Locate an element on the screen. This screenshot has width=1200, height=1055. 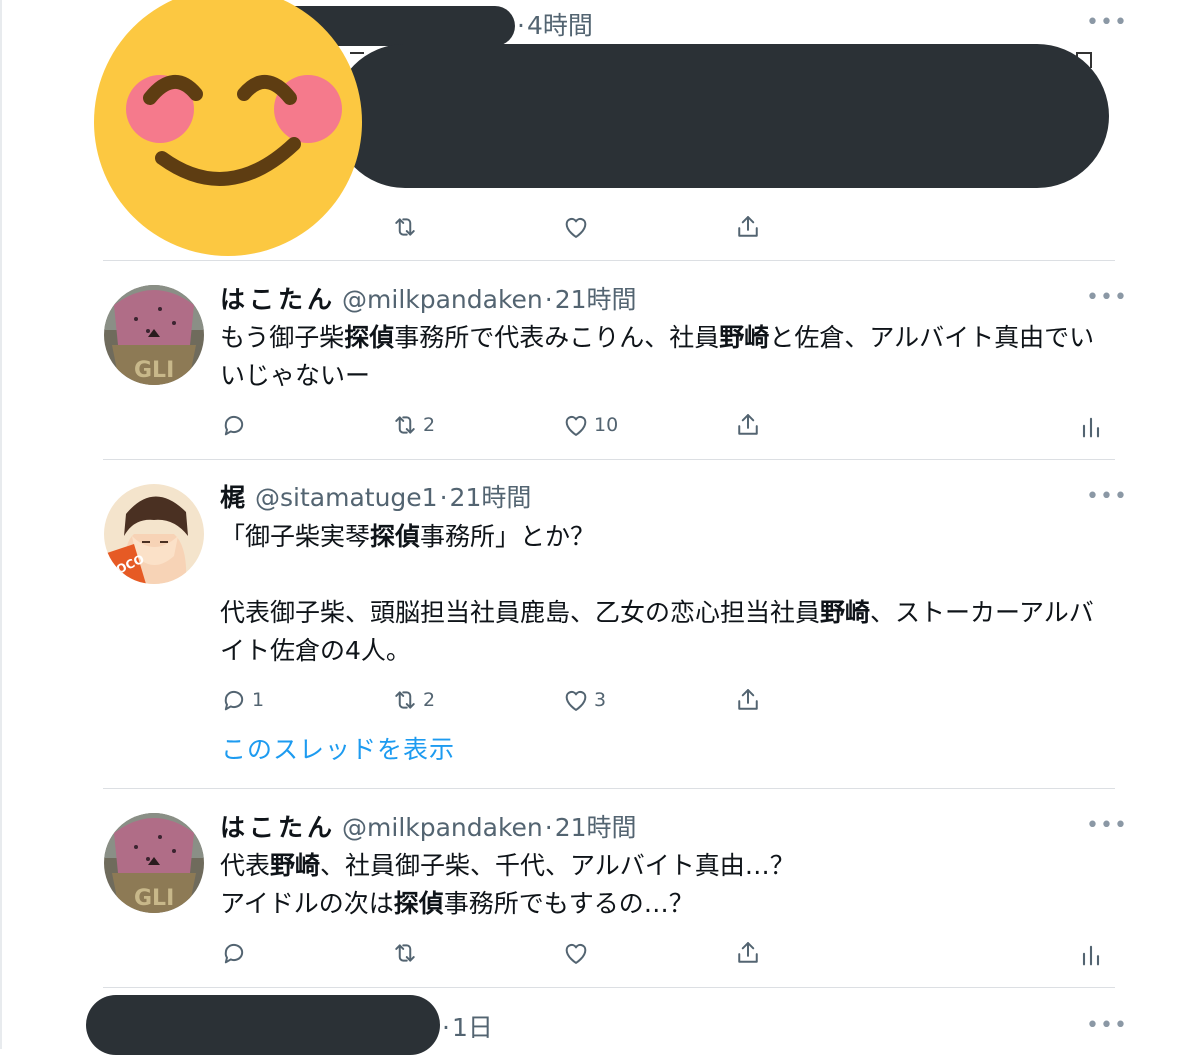
user-handle: @sitamatuge1 is located at coordinates (346, 497).